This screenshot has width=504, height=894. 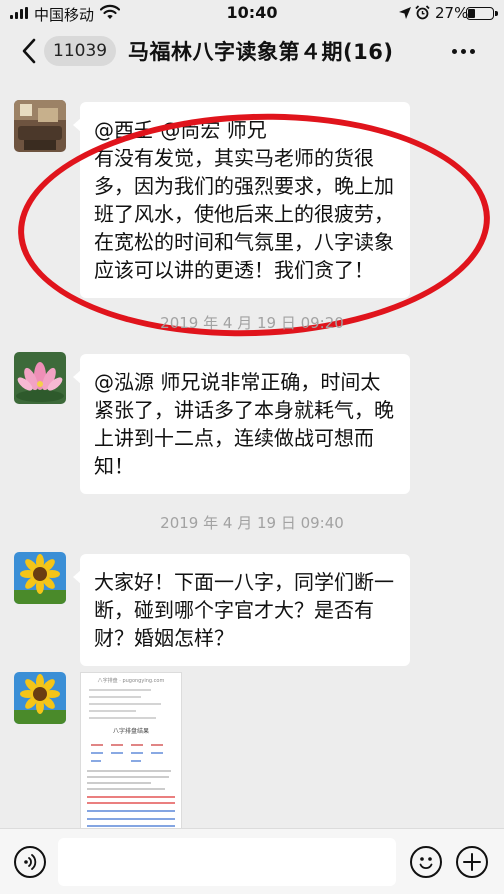 I want to click on message-line: 应该可以讲的更透！我们贪了！, so click(x=234, y=270).